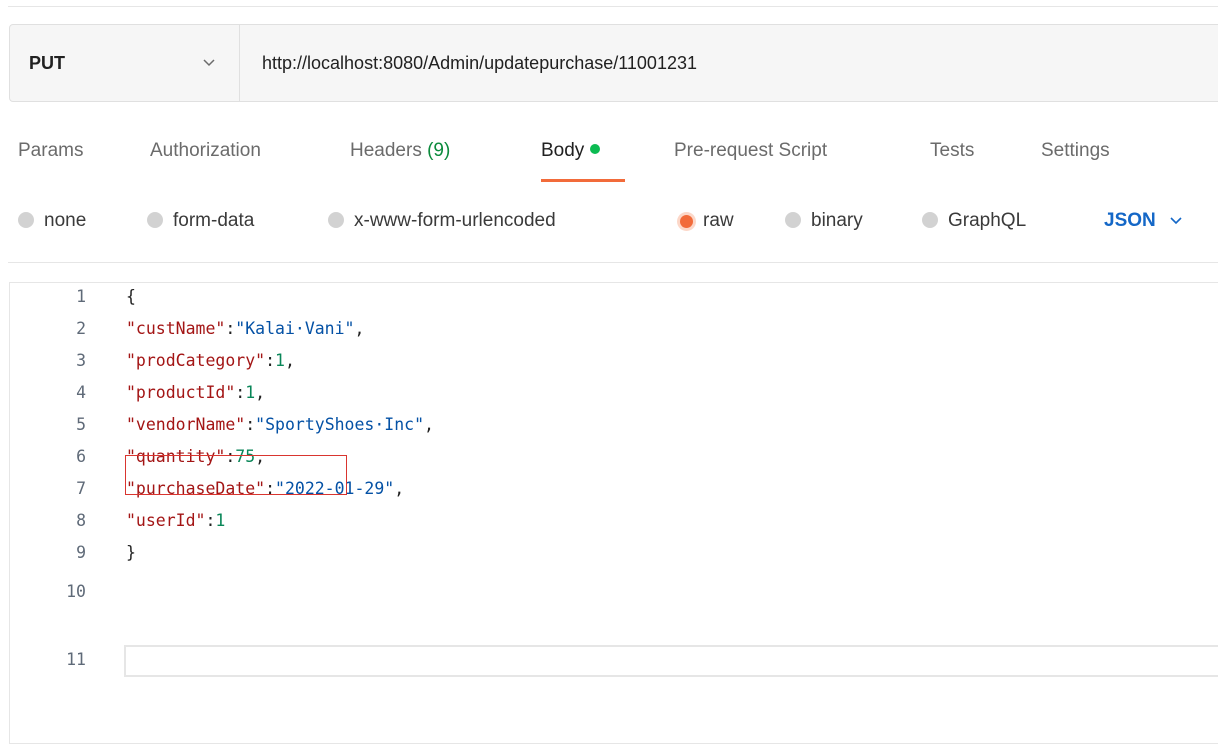 The height and width of the screenshot is (746, 1218). I want to click on line-number: 11, so click(76, 659).